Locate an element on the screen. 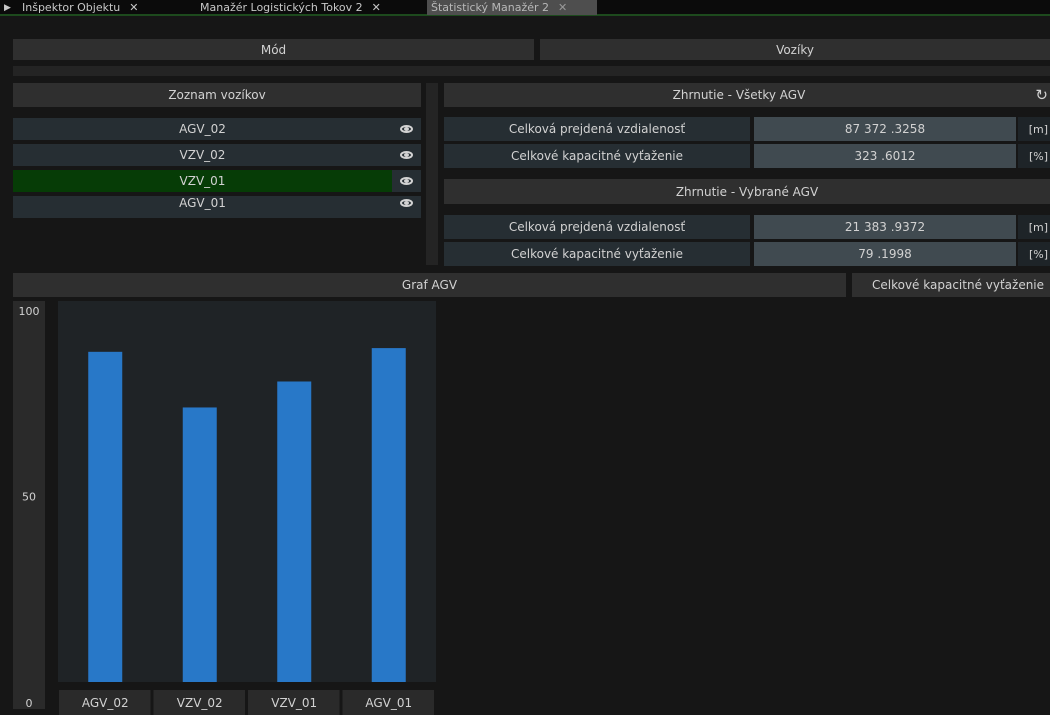  refresh-button: ↻ is located at coordinates (1042, 95).